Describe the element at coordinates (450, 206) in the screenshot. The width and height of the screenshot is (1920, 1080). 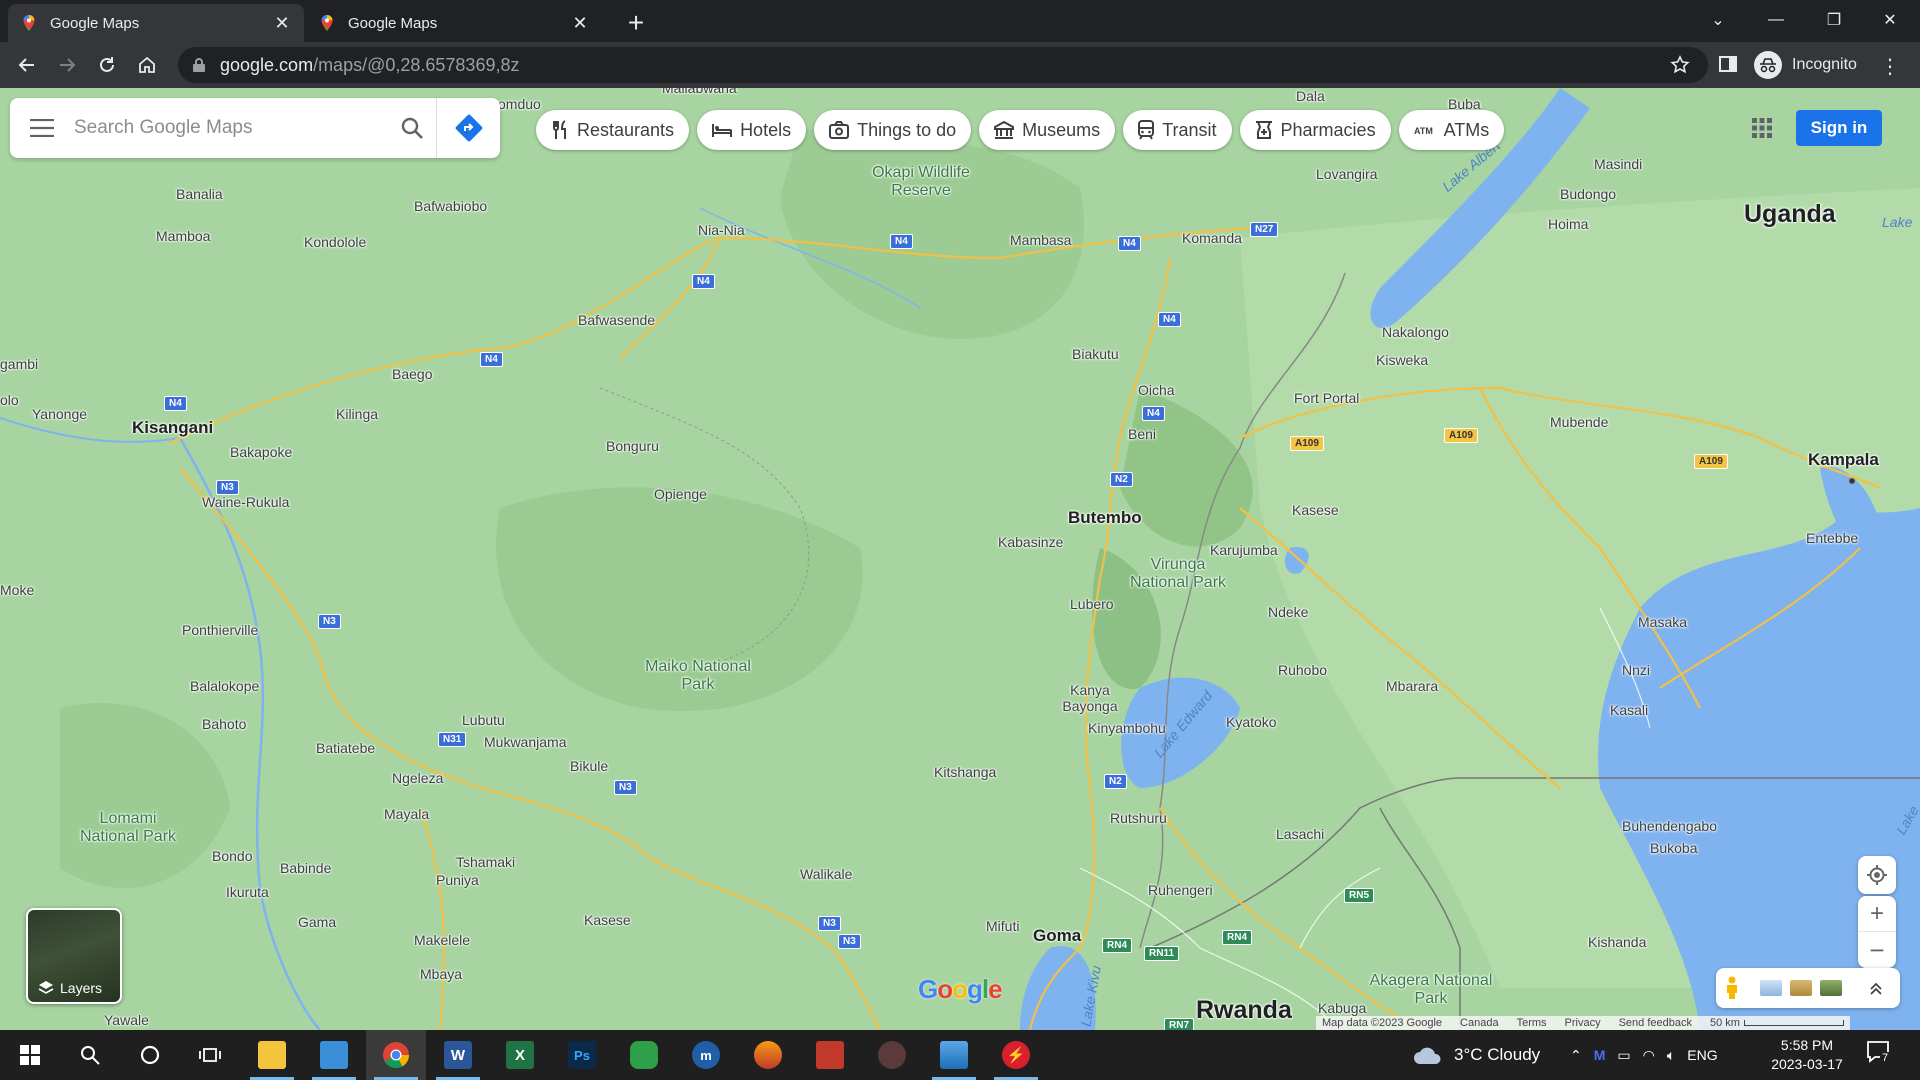
I see `place-label: Bafwabiobo` at that location.